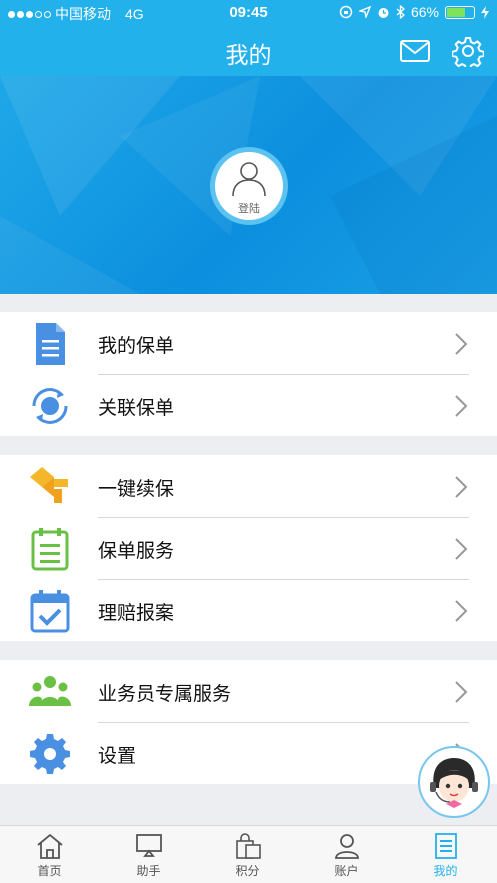 This screenshot has height=883, width=497. I want to click on menu-item-agent-service: 业务员专属服务, so click(248, 691).